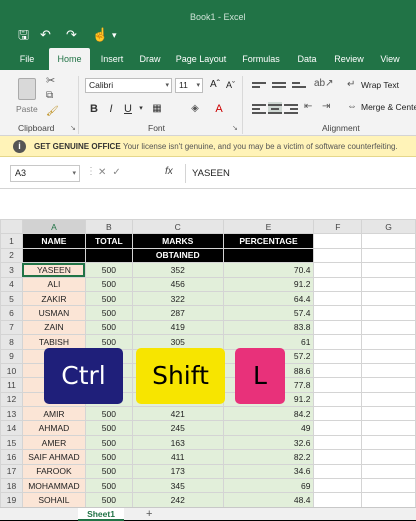 The height and width of the screenshot is (521, 416). Describe the element at coordinates (119, 172) in the screenshot. I see `enter-icon: ✓` at that location.